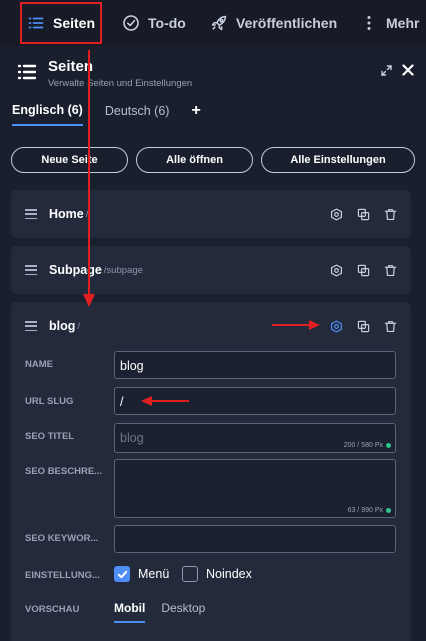 The height and width of the screenshot is (641, 426). Describe the element at coordinates (130, 612) in the screenshot. I see `tab-mobile: Mobil` at that location.